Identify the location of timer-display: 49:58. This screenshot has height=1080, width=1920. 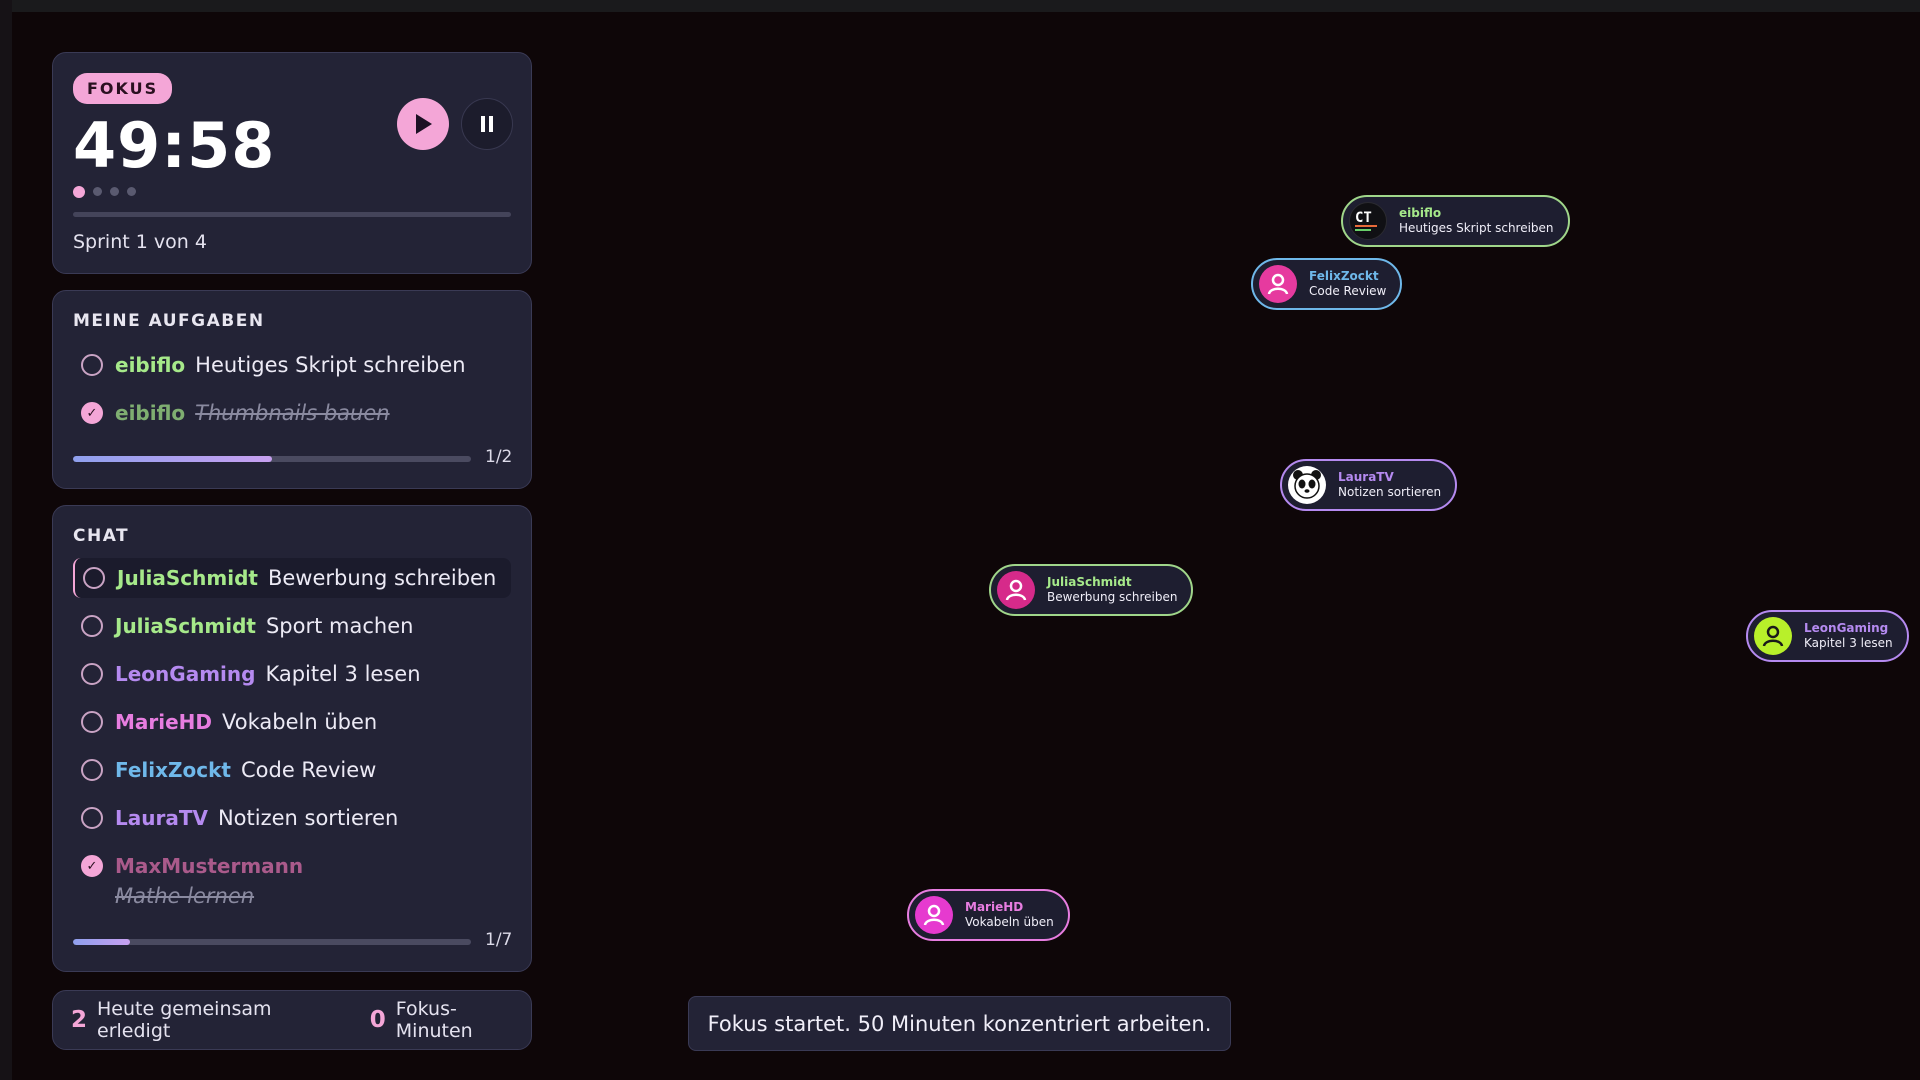
(174, 145).